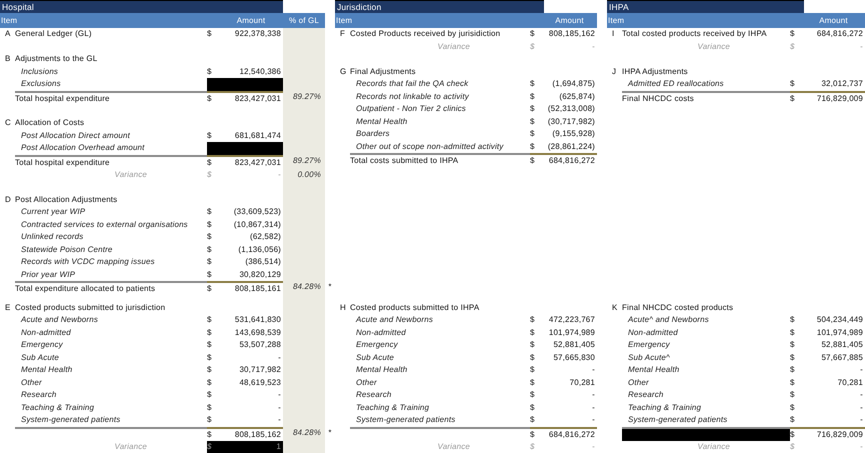  Describe the element at coordinates (439, 7) in the screenshot. I see `panel-title: Jurisdiction` at that location.